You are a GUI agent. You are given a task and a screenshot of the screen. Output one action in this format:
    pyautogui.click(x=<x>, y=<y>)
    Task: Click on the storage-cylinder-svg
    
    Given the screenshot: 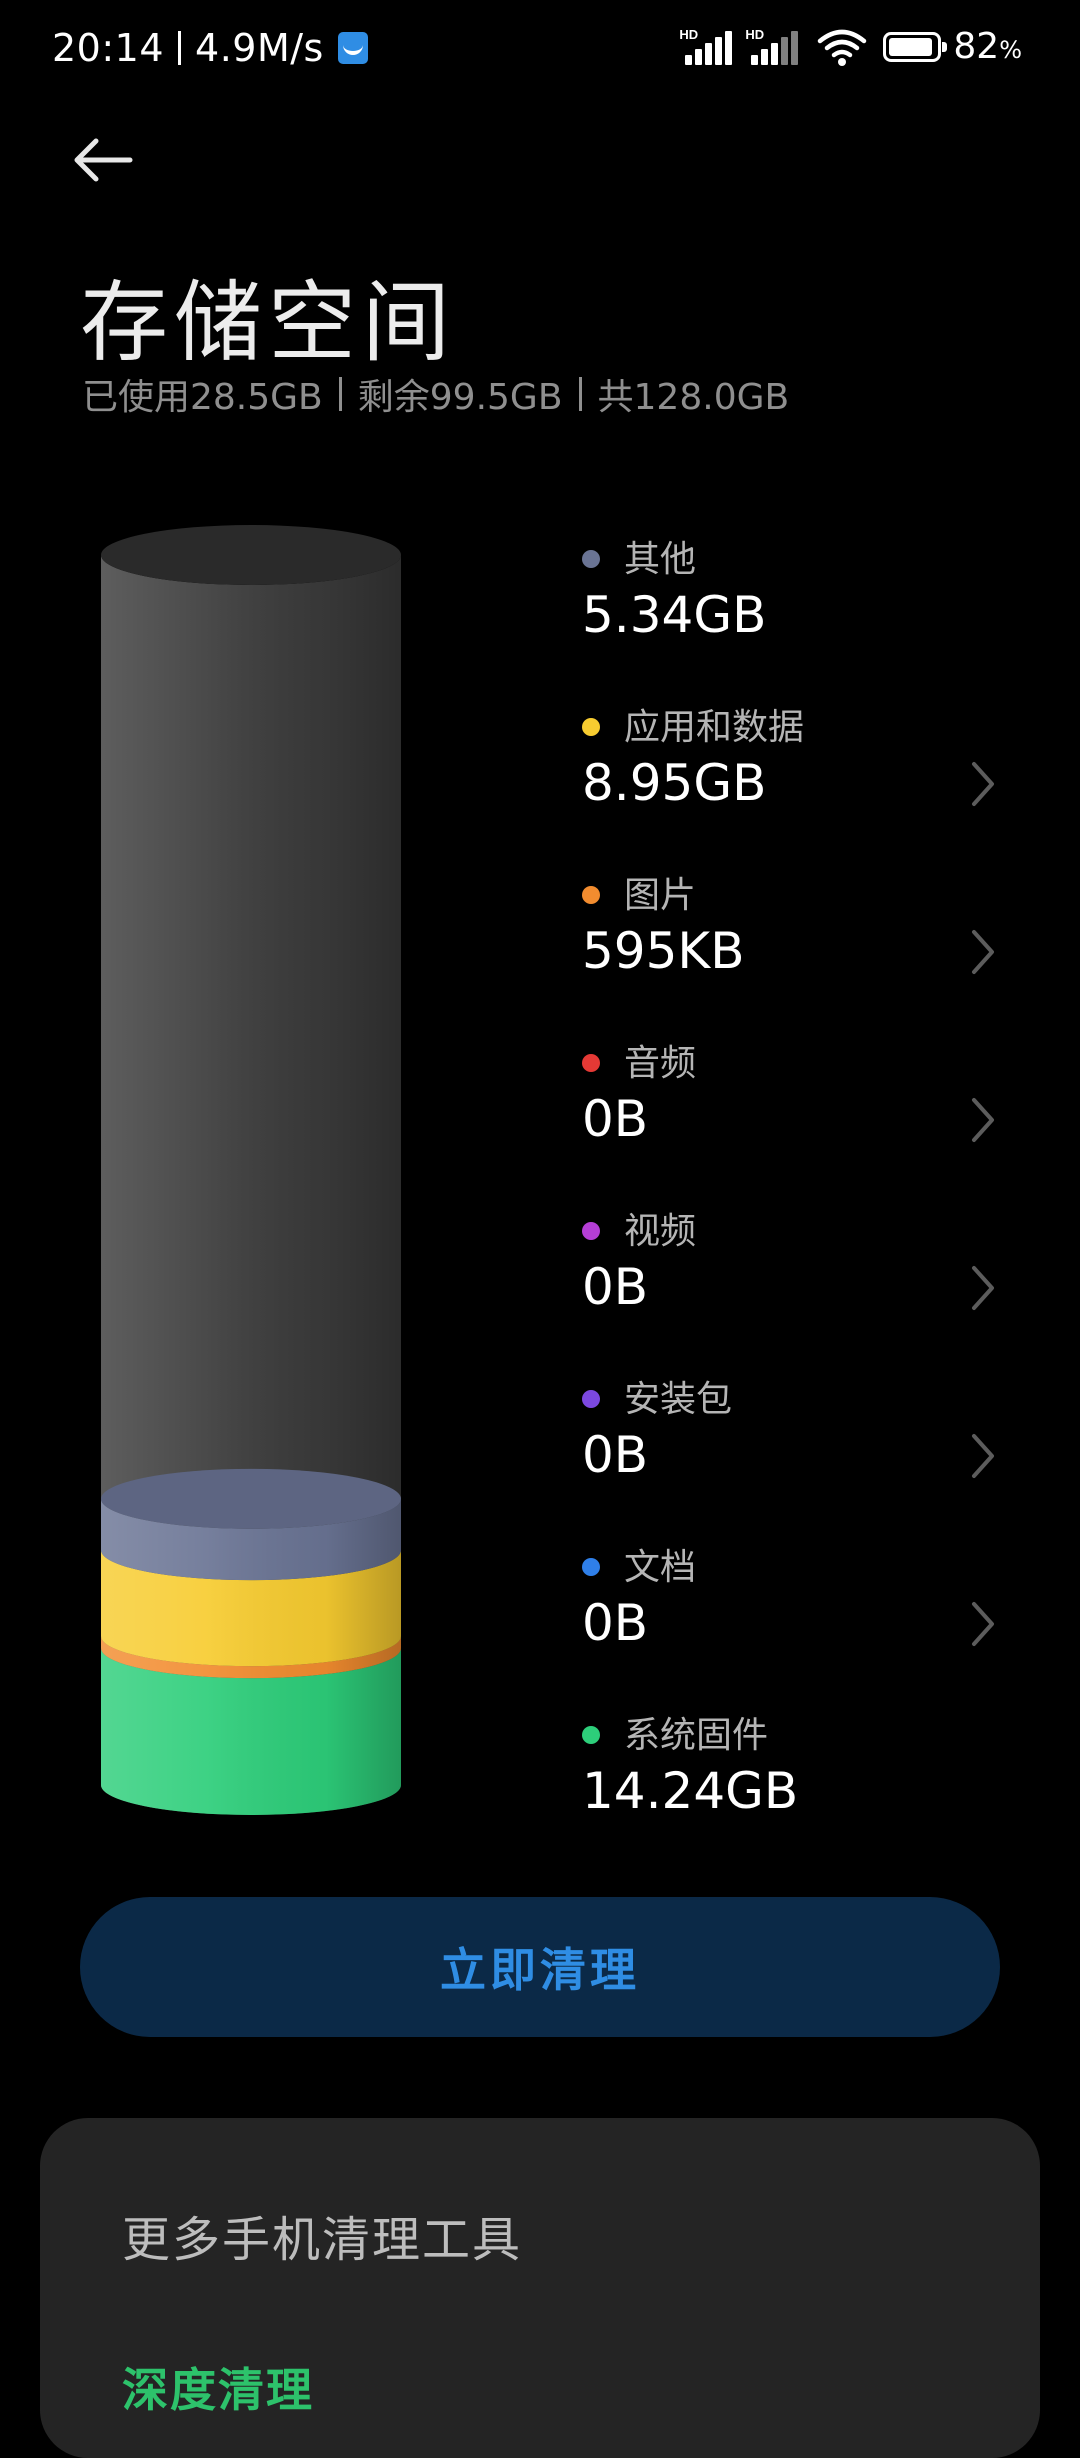 What is the action you would take?
    pyautogui.click(x=251, y=1170)
    